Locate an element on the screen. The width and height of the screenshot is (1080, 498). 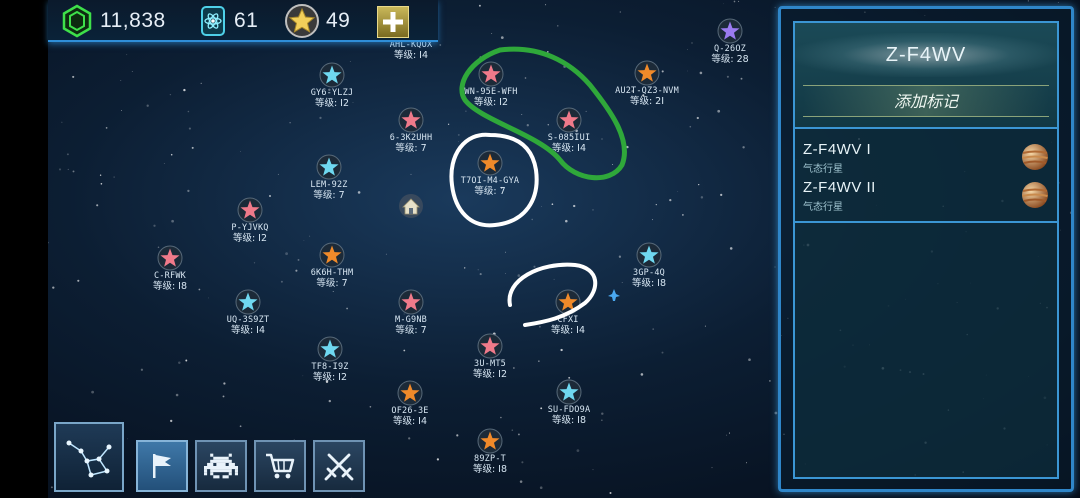
star-system: UQ-3S9ZT 等级: I4 is located at coordinates (248, 313).